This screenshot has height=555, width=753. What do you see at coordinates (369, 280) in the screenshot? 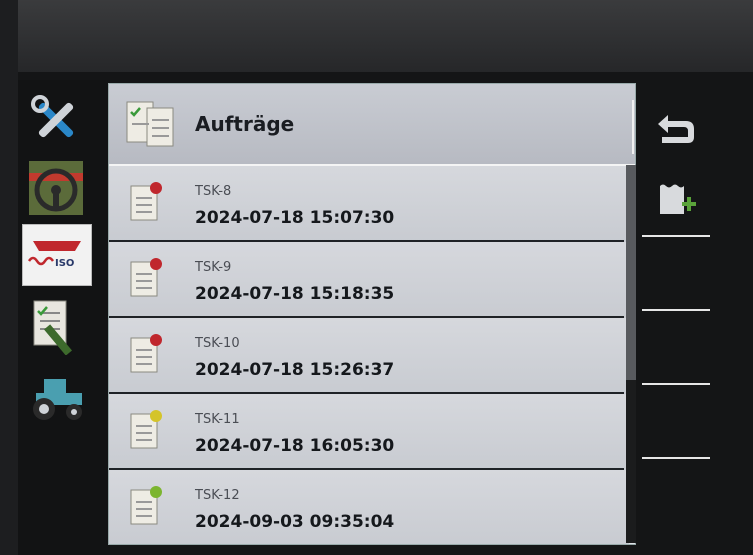
I see `task-row: TSK-9 2024-07-18 15:18:35` at bounding box center [369, 280].